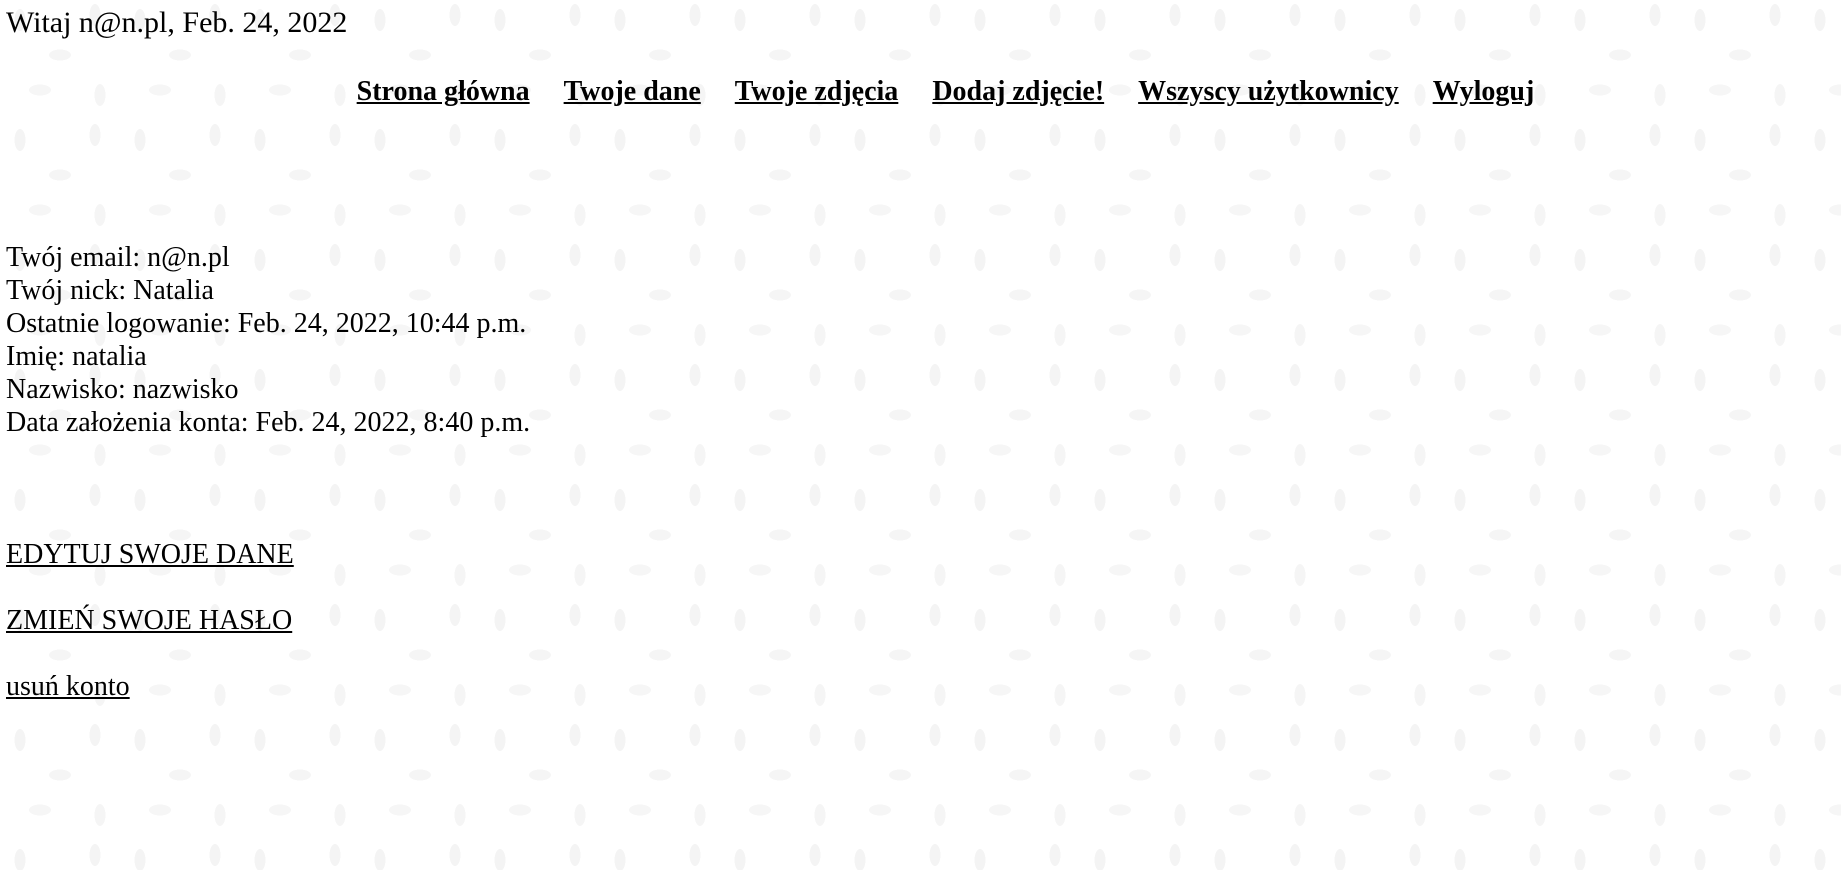 This screenshot has height=870, width=1841. Describe the element at coordinates (76, 356) in the screenshot. I see `profile-first-name: Imię: natalia` at that location.